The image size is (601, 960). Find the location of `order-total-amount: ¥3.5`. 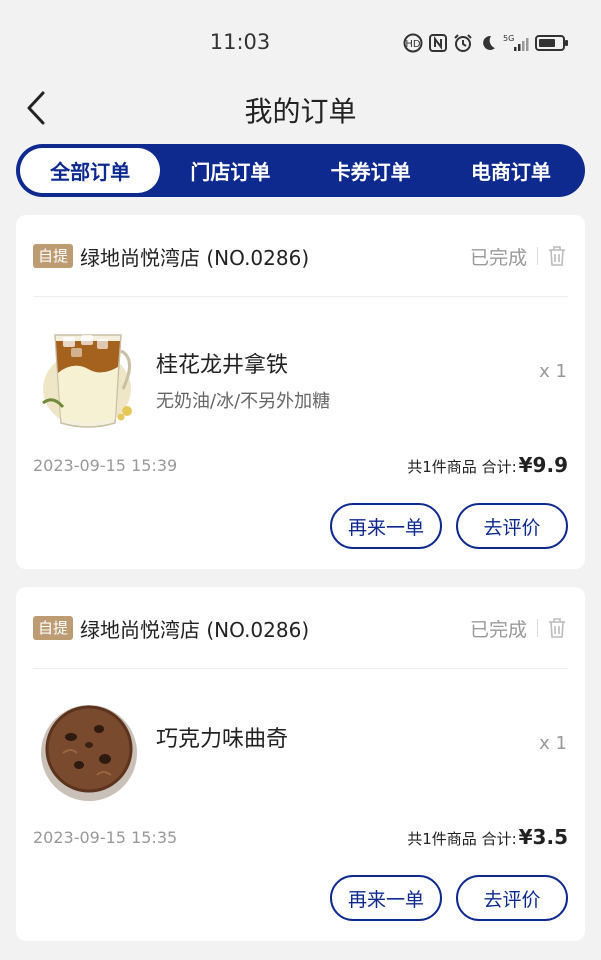

order-total-amount: ¥3.5 is located at coordinates (543, 837).